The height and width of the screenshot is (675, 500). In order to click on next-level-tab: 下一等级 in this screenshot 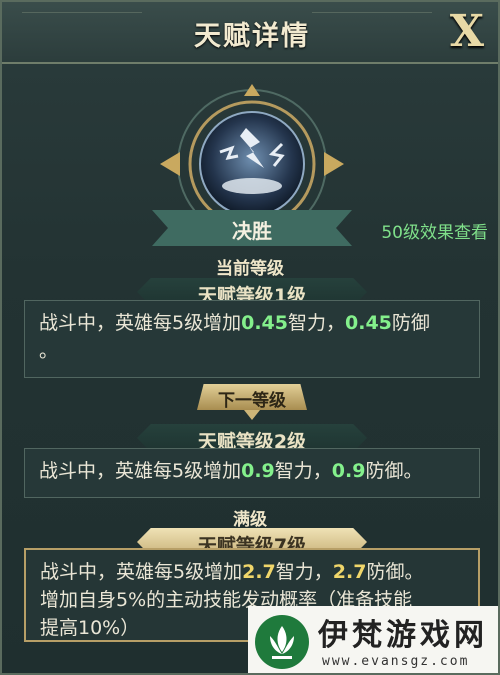, I will do `click(252, 397)`.